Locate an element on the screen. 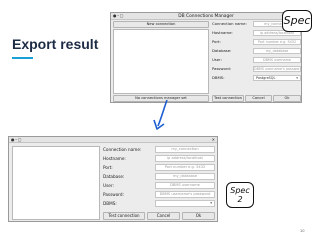  spec-badge-text: Spec is located at coordinates (297, 20).